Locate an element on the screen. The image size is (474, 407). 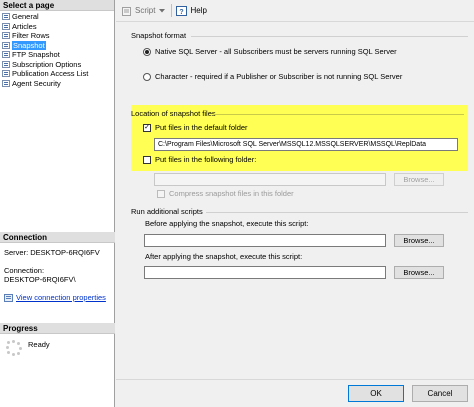
page-item-ftp-snapshot: FTP Snapshot is located at coordinates (57, 55).